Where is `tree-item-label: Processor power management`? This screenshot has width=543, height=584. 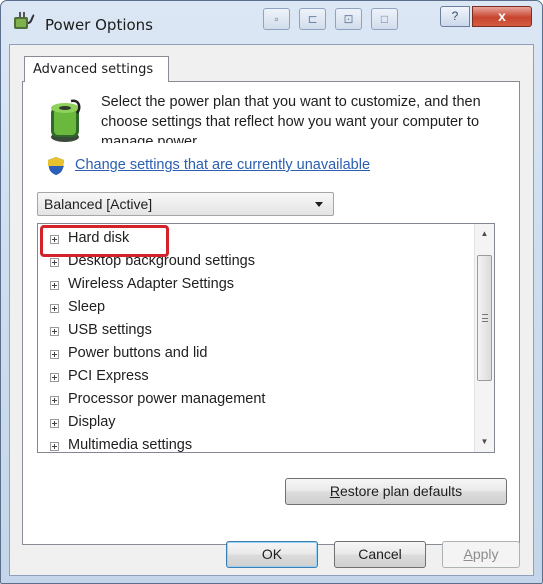
tree-item-label: Processor power management is located at coordinates (167, 399).